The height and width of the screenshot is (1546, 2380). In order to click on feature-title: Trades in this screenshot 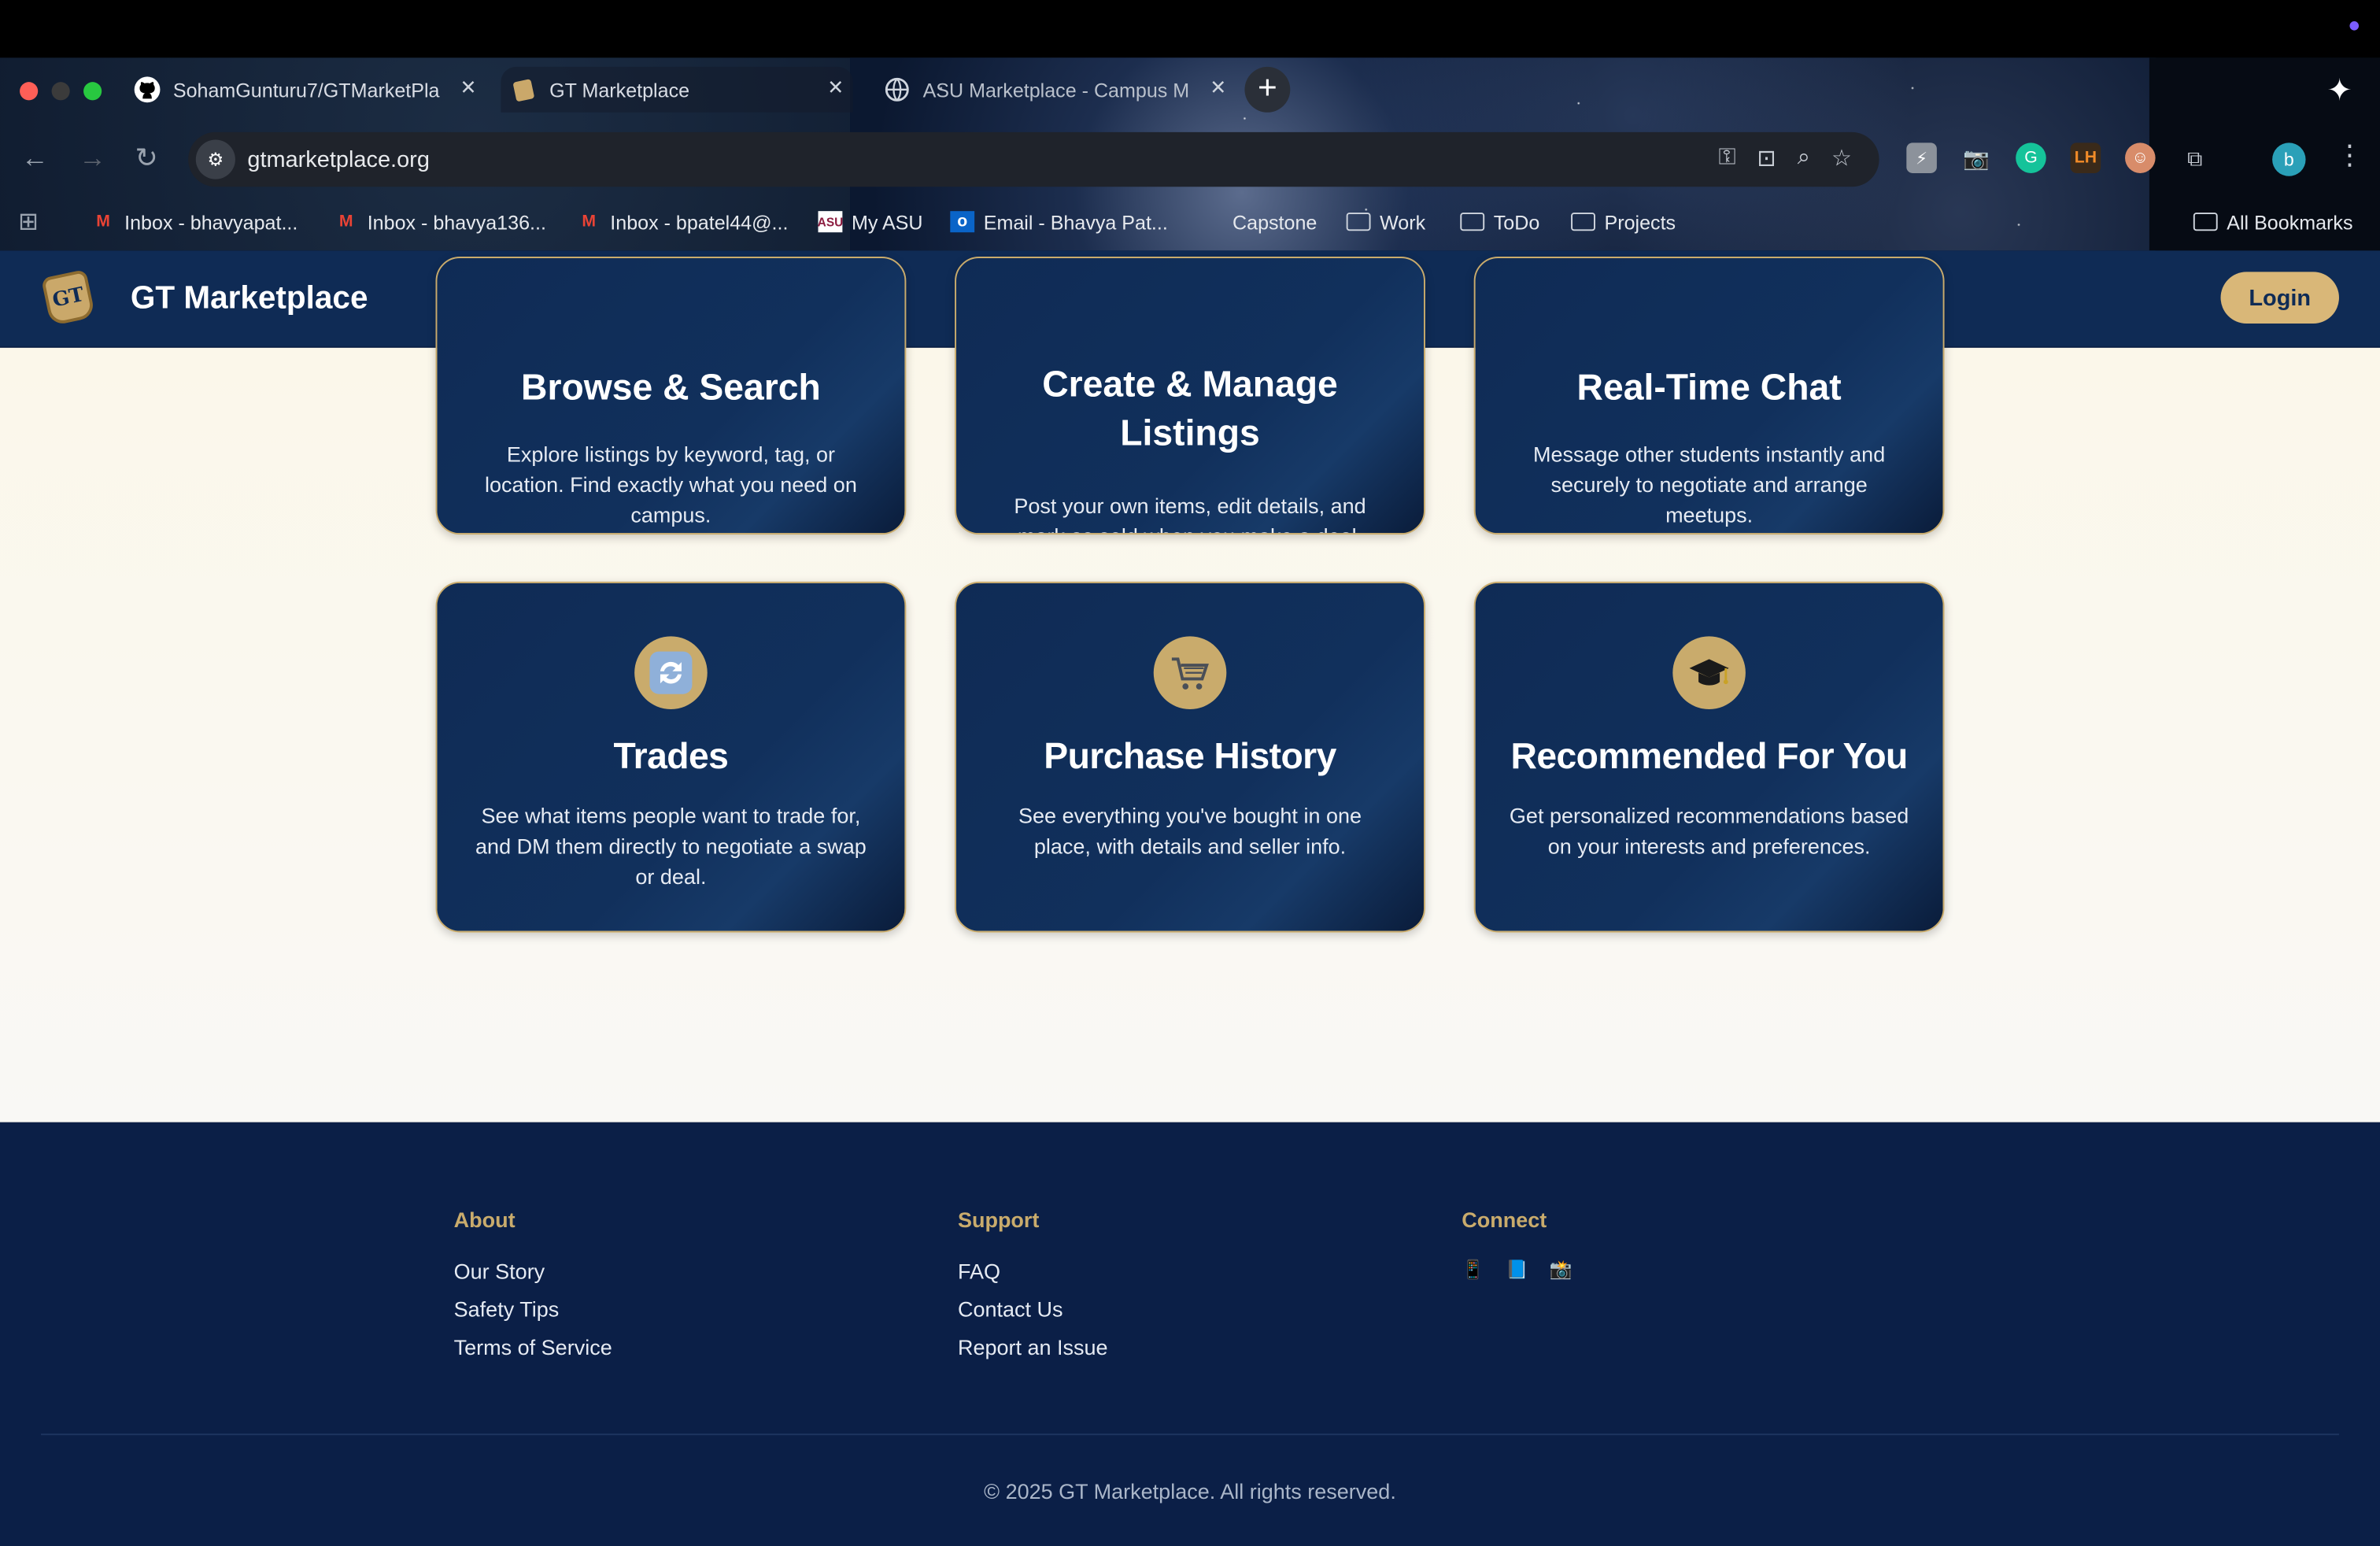, I will do `click(671, 757)`.